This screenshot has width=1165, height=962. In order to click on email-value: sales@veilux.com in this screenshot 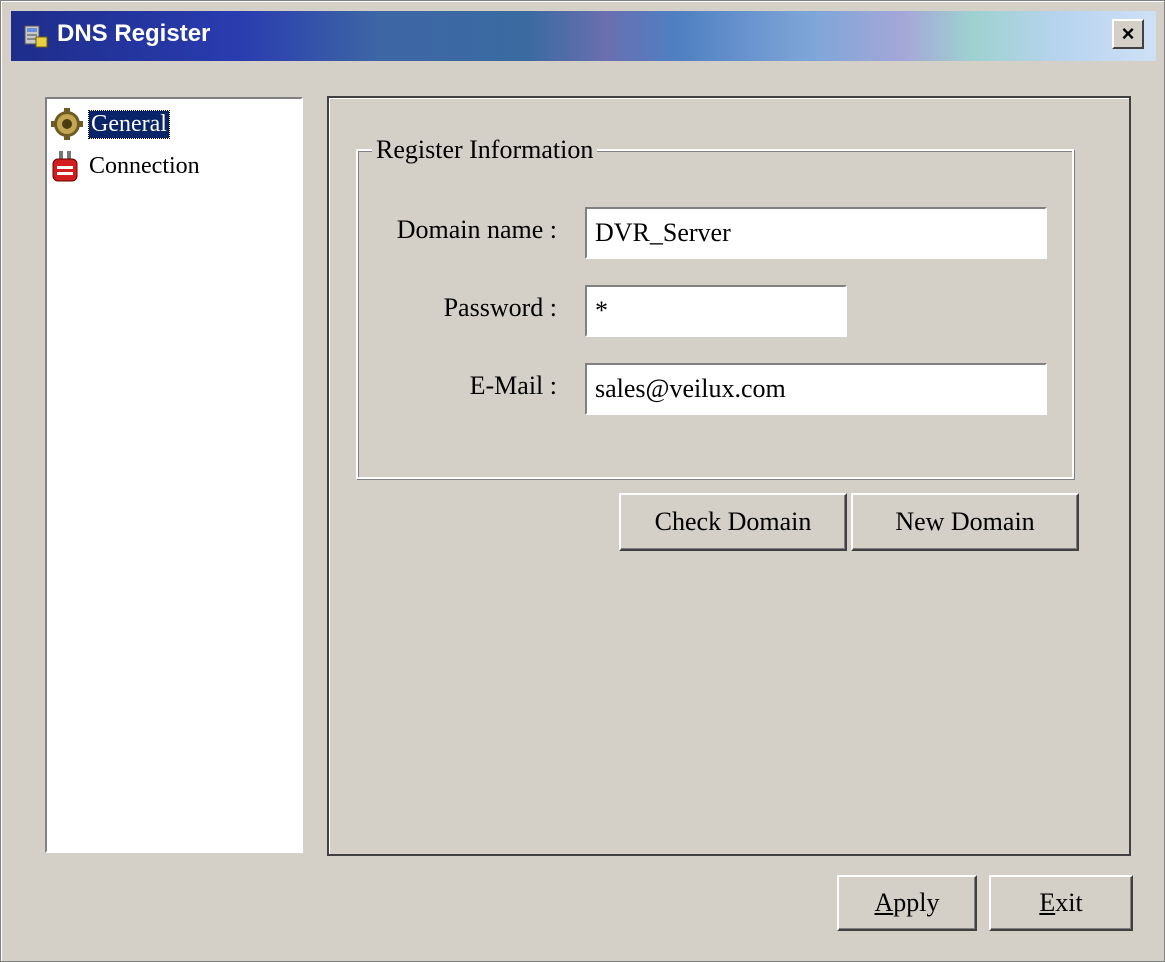, I will do `click(690, 388)`.